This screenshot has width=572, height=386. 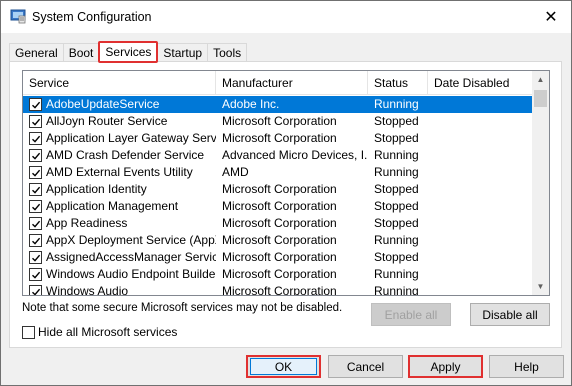 I want to click on apply-button: Apply, so click(x=445, y=366).